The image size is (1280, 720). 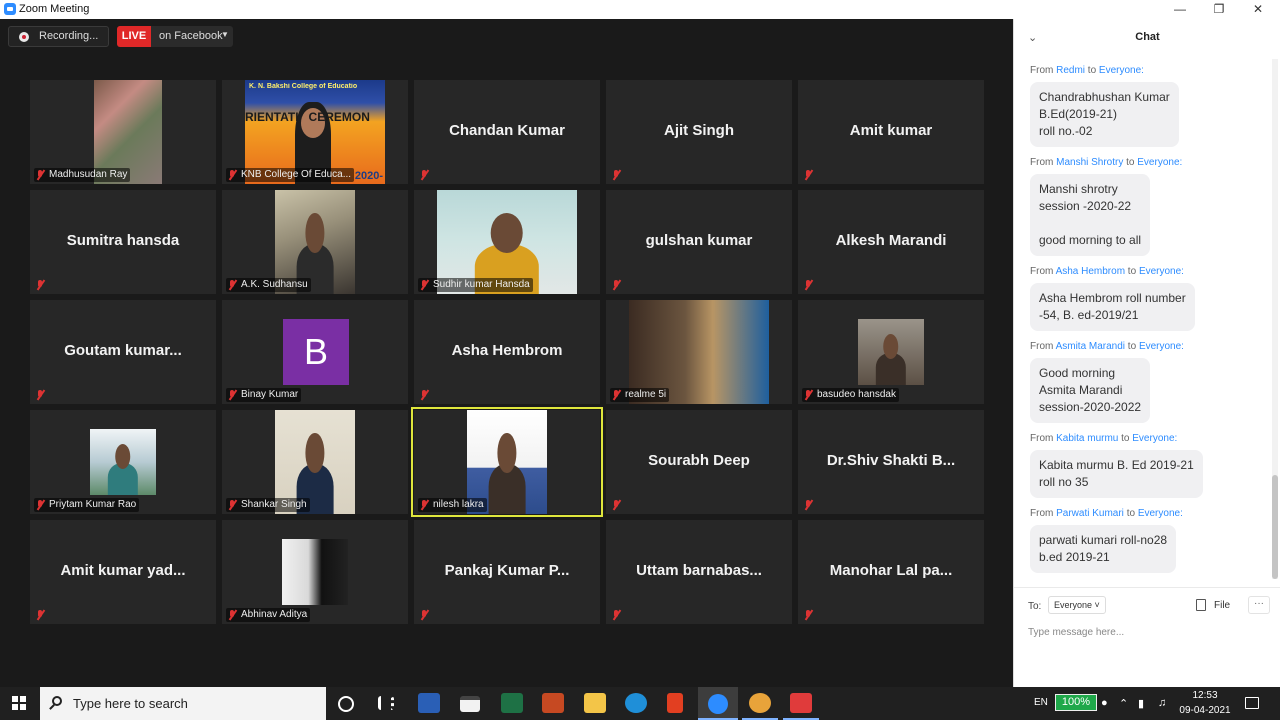 I want to click on recipient-select: Everyone ˅, so click(x=1077, y=605).